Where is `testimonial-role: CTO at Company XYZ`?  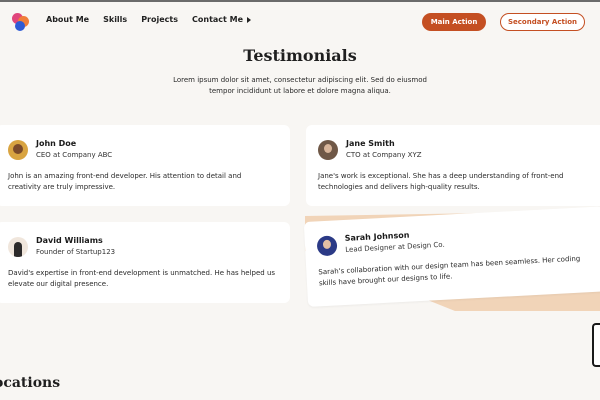
testimonial-role: CTO at Company XYZ is located at coordinates (384, 155).